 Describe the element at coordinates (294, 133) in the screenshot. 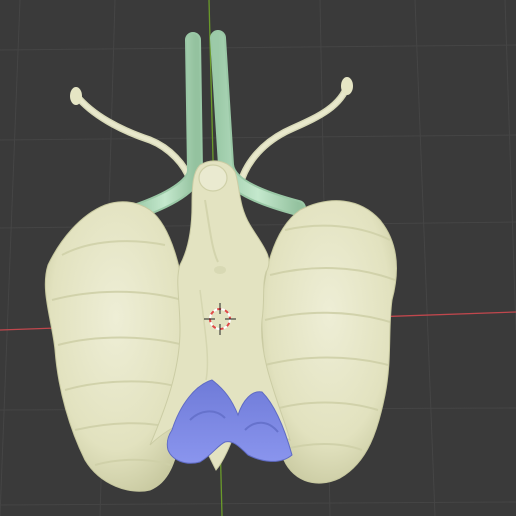

I see `right-antenna` at that location.